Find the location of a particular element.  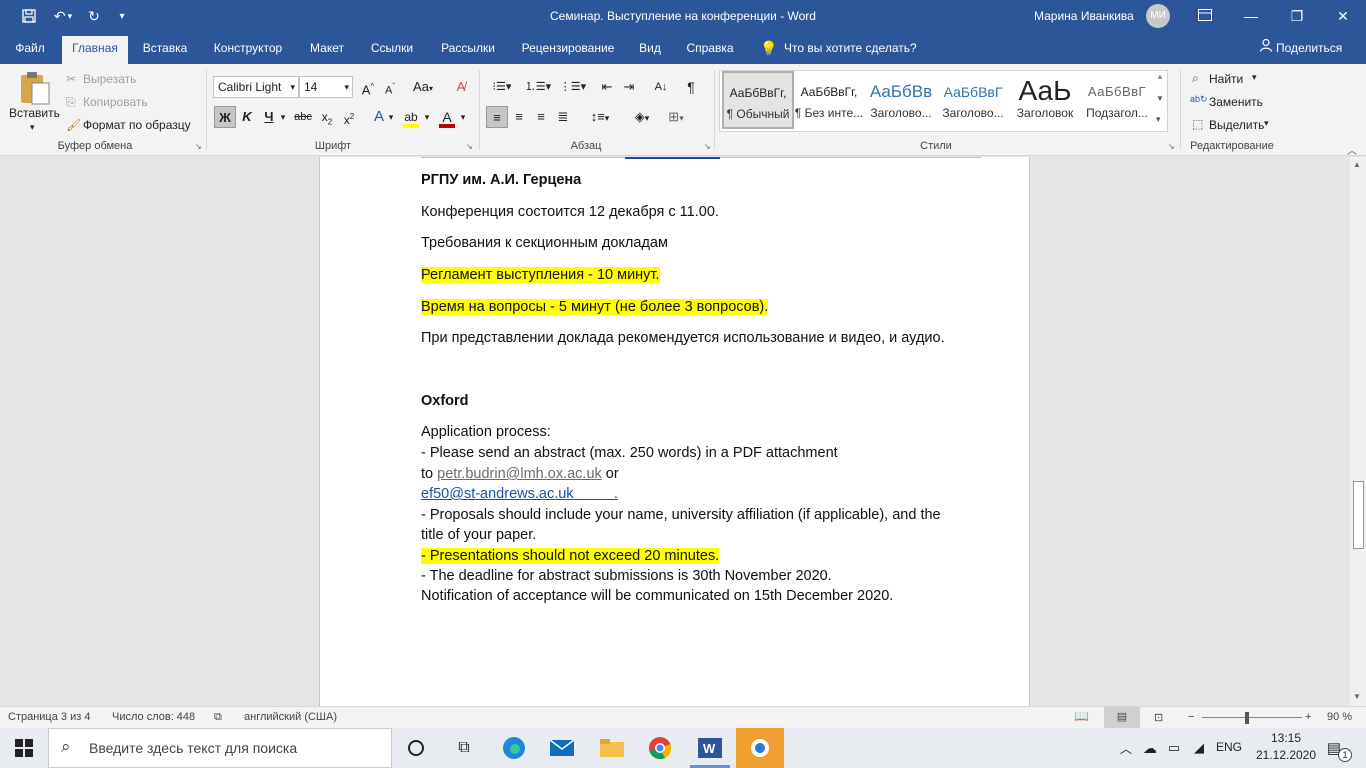

tab-design: Конструктор is located at coordinates (248, 48).